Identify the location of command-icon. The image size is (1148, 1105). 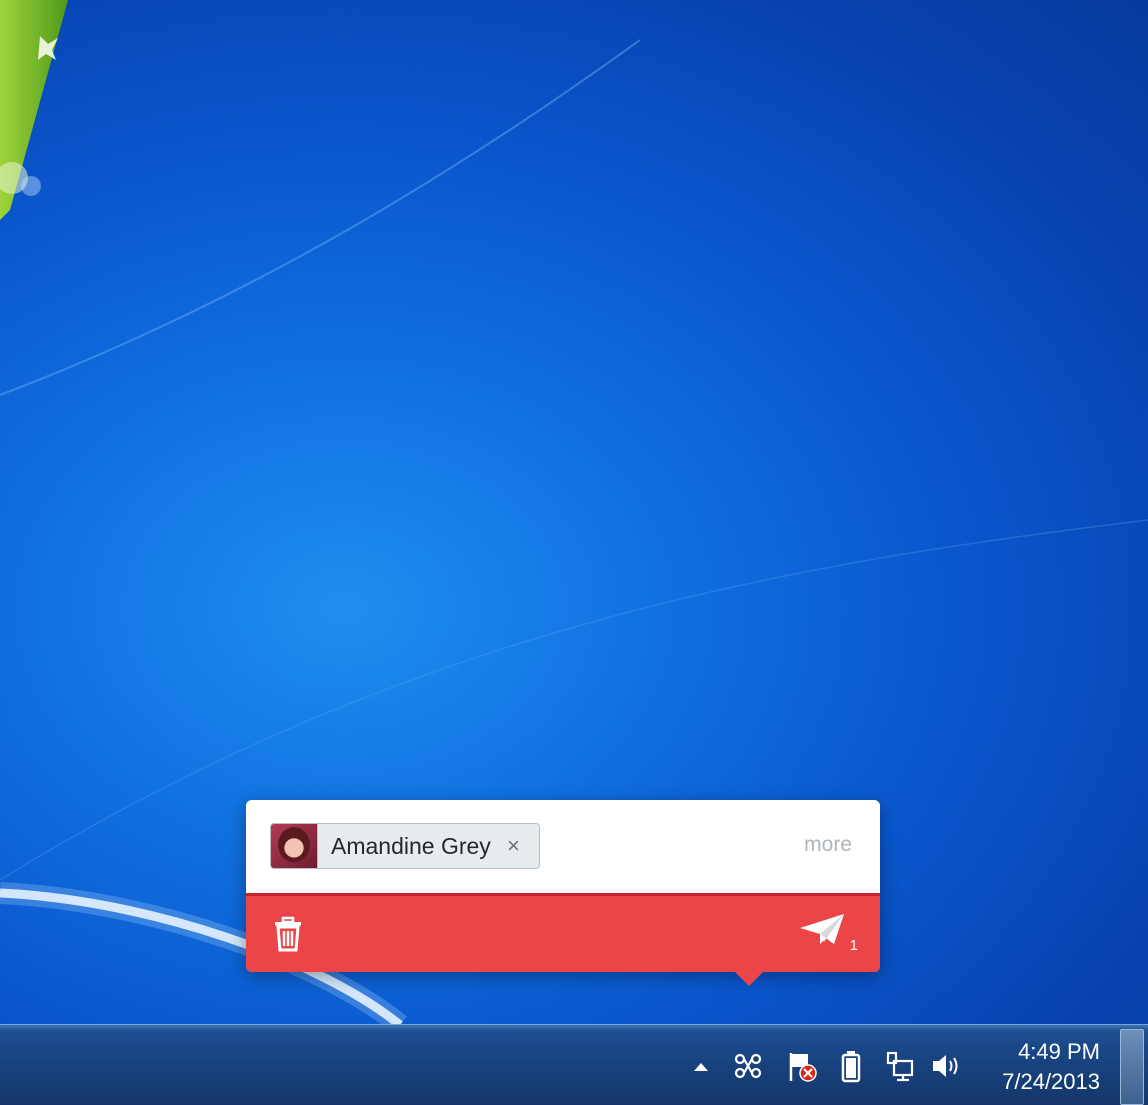
(748, 1066).